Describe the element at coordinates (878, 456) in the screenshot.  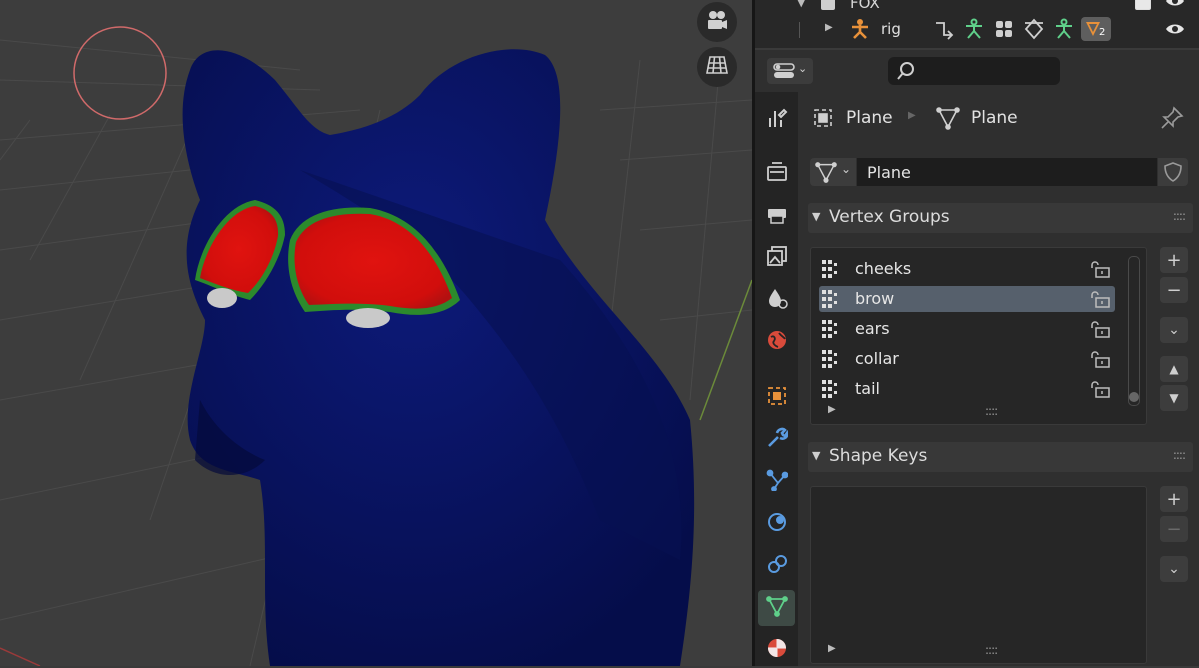
I see `shape-keys-title: Shape Keys` at that location.